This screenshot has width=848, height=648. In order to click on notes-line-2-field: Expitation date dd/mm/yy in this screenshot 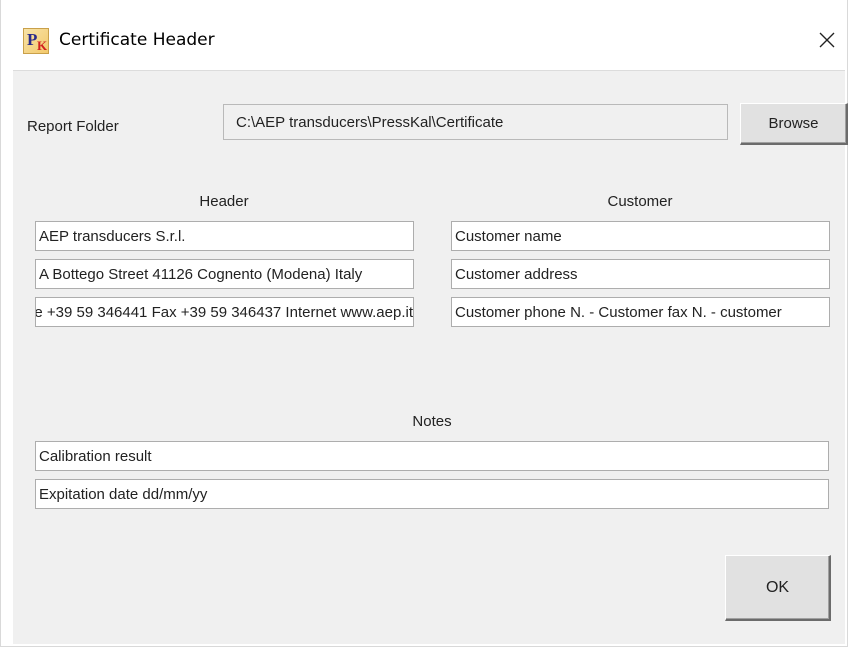, I will do `click(432, 494)`.